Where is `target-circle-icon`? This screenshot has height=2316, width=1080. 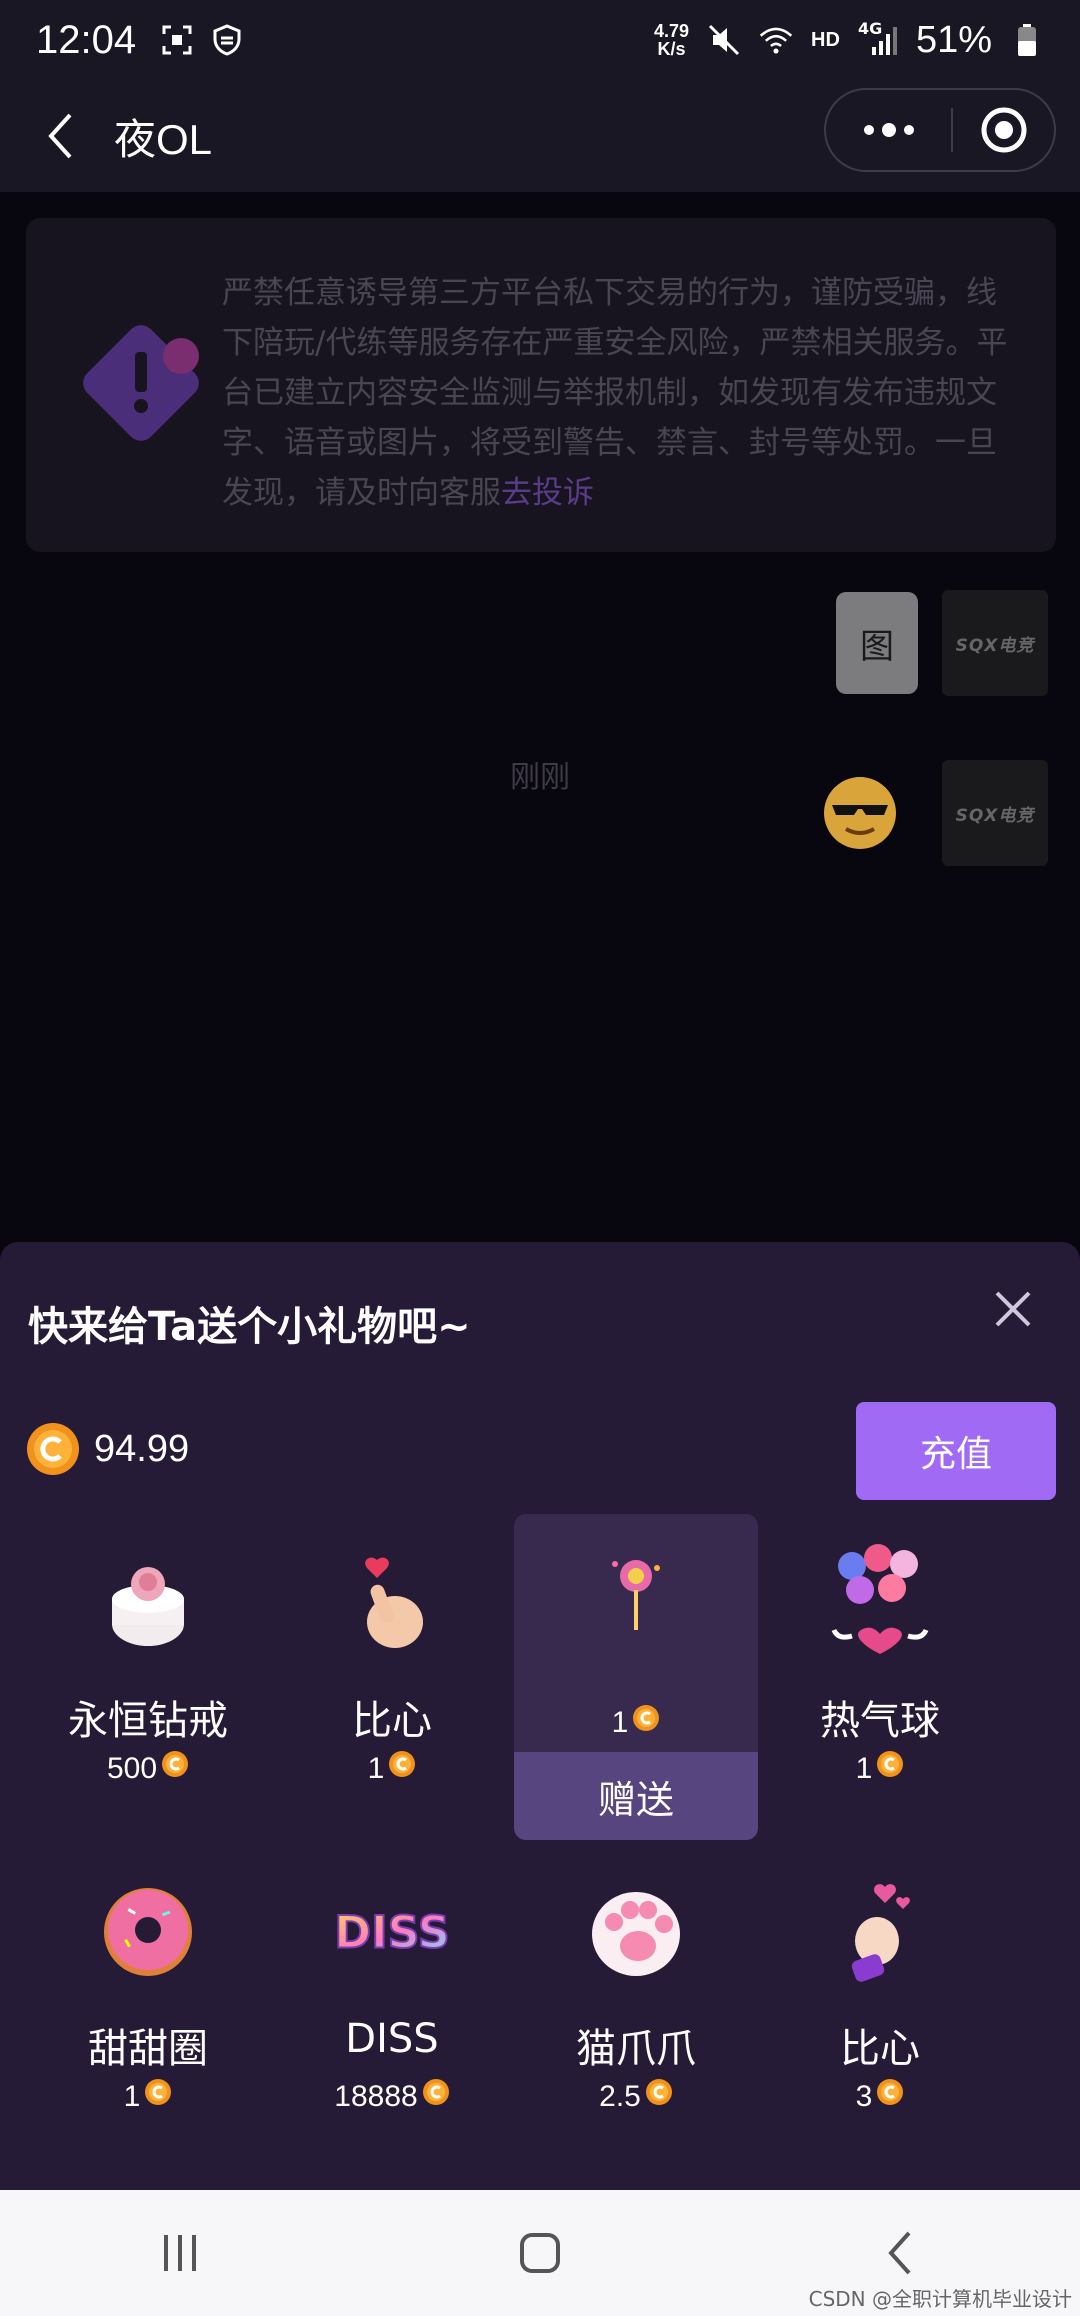
target-circle-icon is located at coordinates (1003, 130).